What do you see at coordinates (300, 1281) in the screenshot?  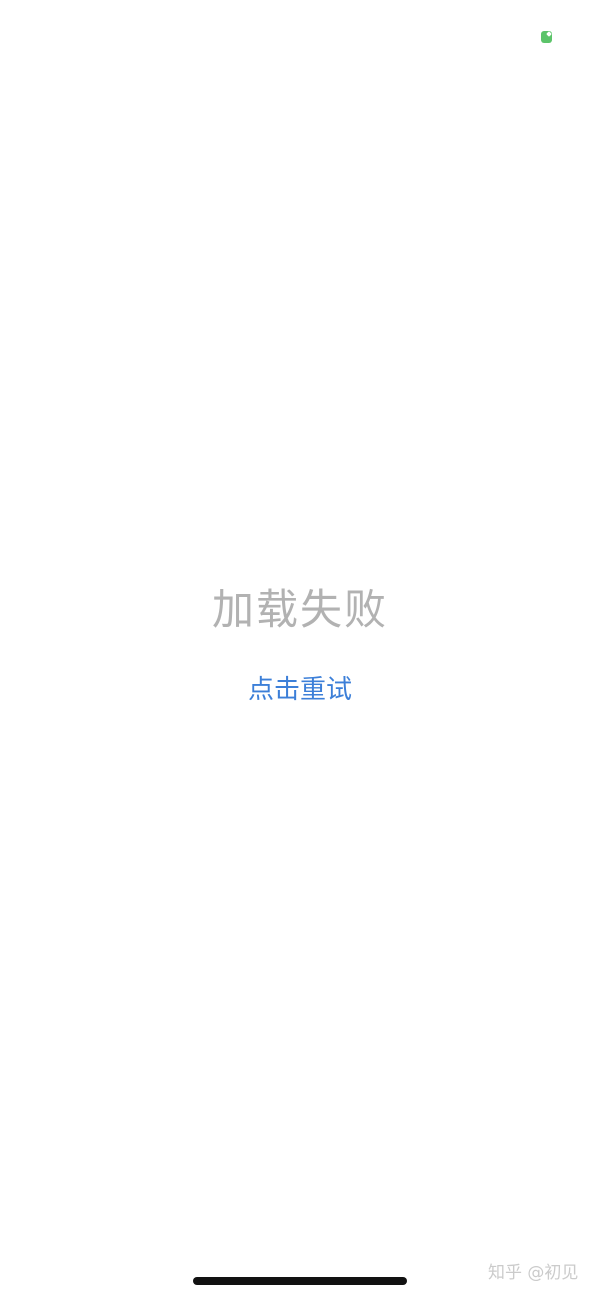 I see `home-indicator` at bounding box center [300, 1281].